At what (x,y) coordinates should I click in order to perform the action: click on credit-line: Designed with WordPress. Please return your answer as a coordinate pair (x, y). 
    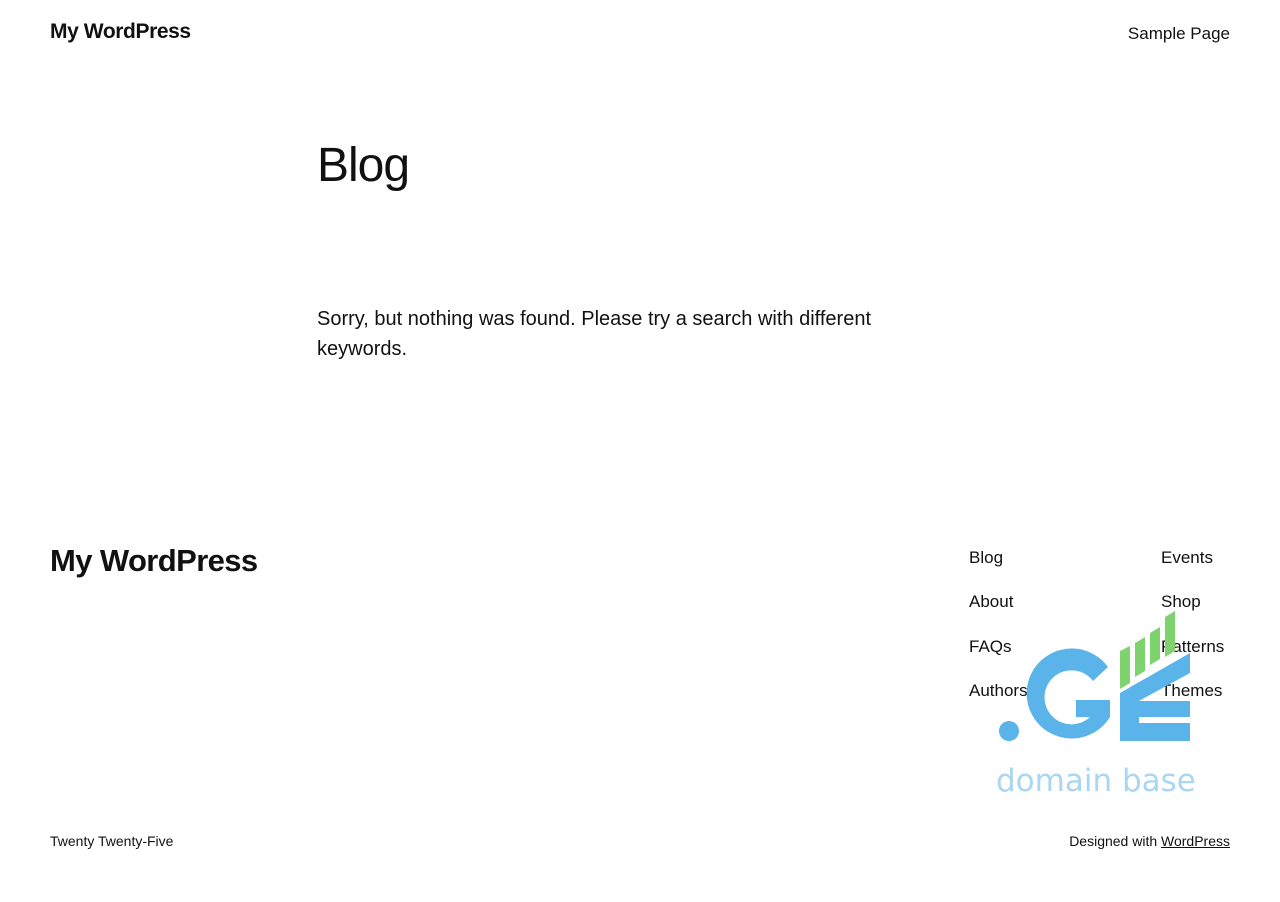
    Looking at the image, I should click on (1149, 841).